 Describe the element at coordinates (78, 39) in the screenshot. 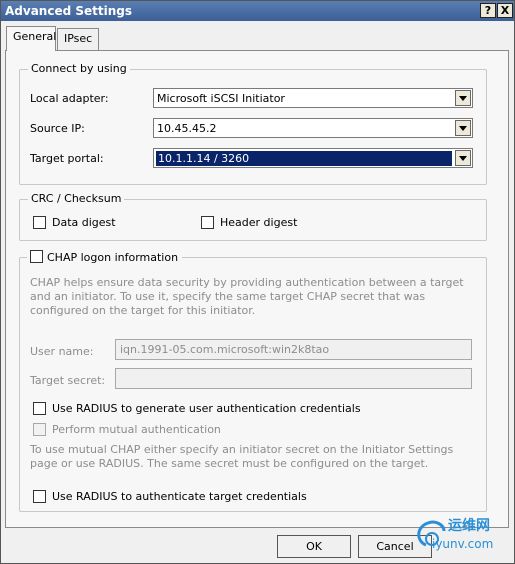

I see `tab-ipsec: IPsec` at that location.